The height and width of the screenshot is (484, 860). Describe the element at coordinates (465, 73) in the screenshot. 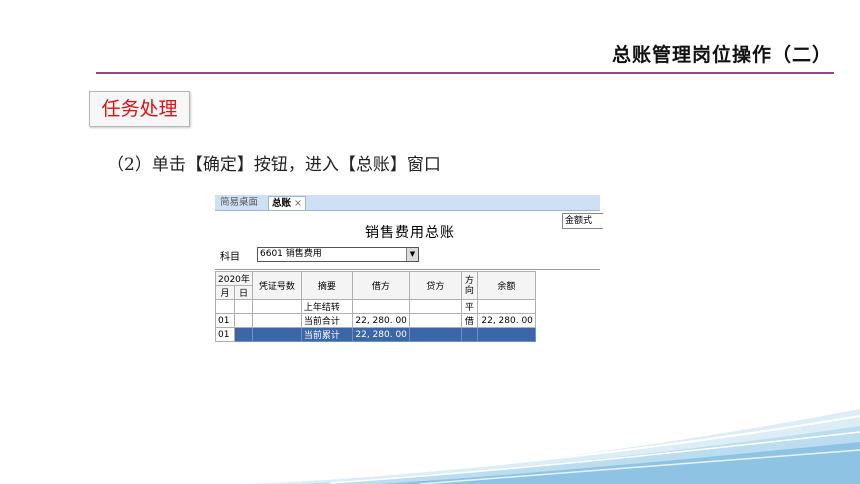

I see `title-divider` at that location.